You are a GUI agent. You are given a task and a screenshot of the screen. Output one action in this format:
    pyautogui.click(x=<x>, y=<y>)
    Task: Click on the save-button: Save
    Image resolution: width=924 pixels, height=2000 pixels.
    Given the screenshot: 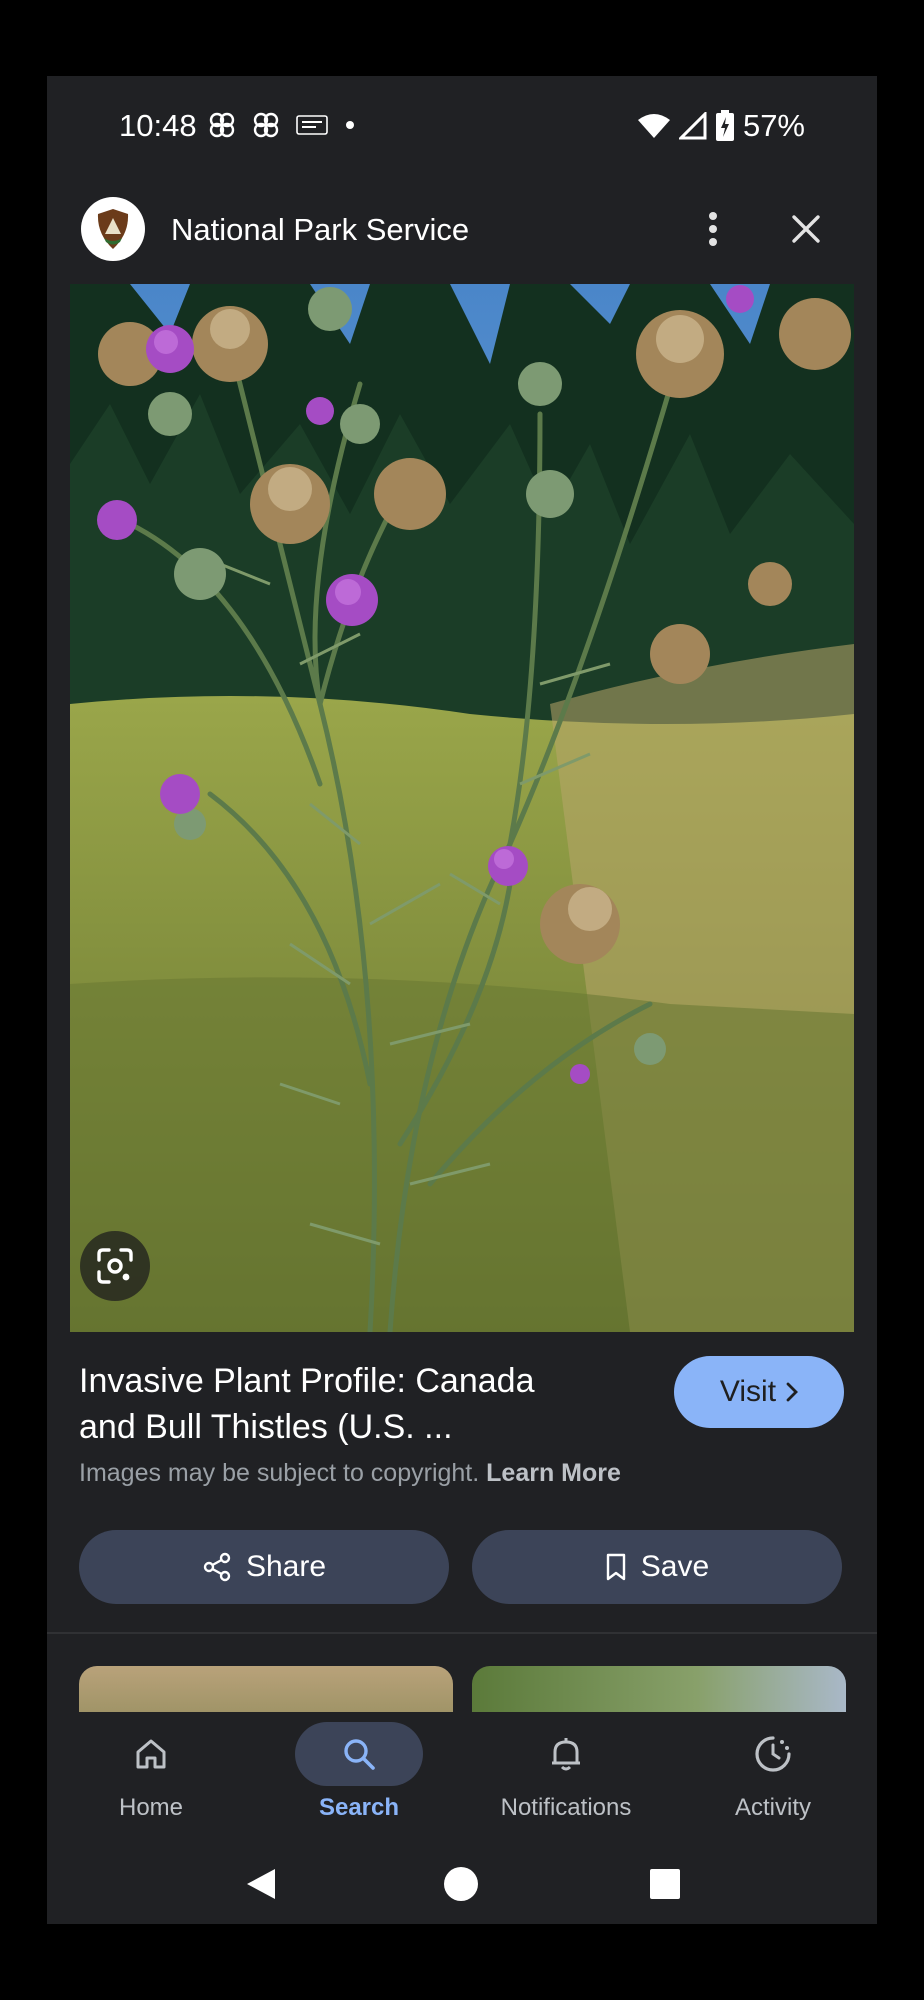 What is the action you would take?
    pyautogui.click(x=657, y=1567)
    